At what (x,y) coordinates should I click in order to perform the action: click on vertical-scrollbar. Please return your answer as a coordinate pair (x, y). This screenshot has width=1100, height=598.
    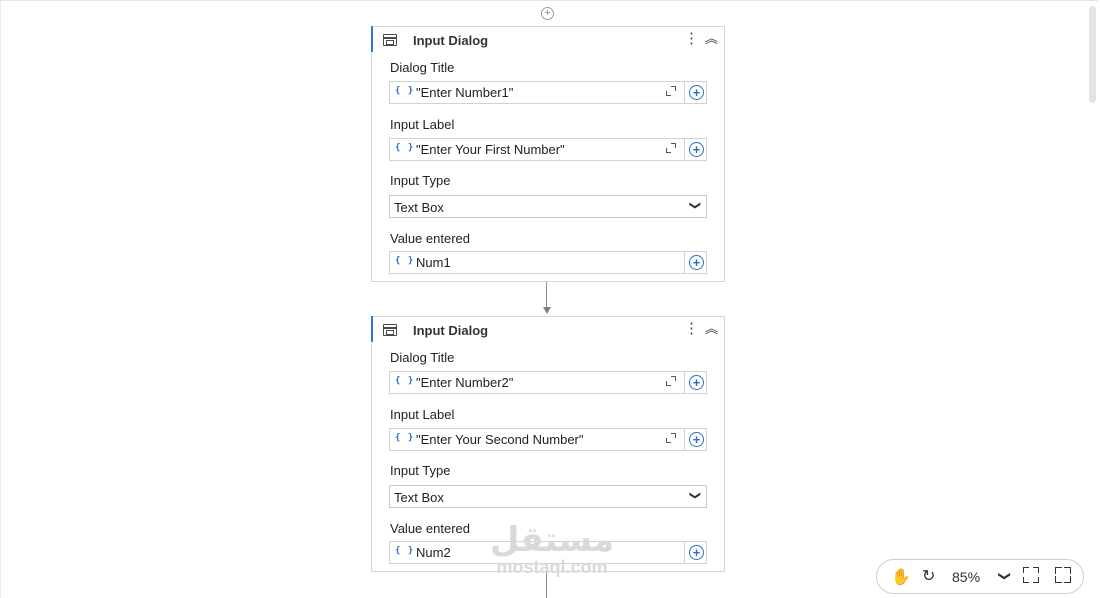
    Looking at the image, I should click on (1092, 54).